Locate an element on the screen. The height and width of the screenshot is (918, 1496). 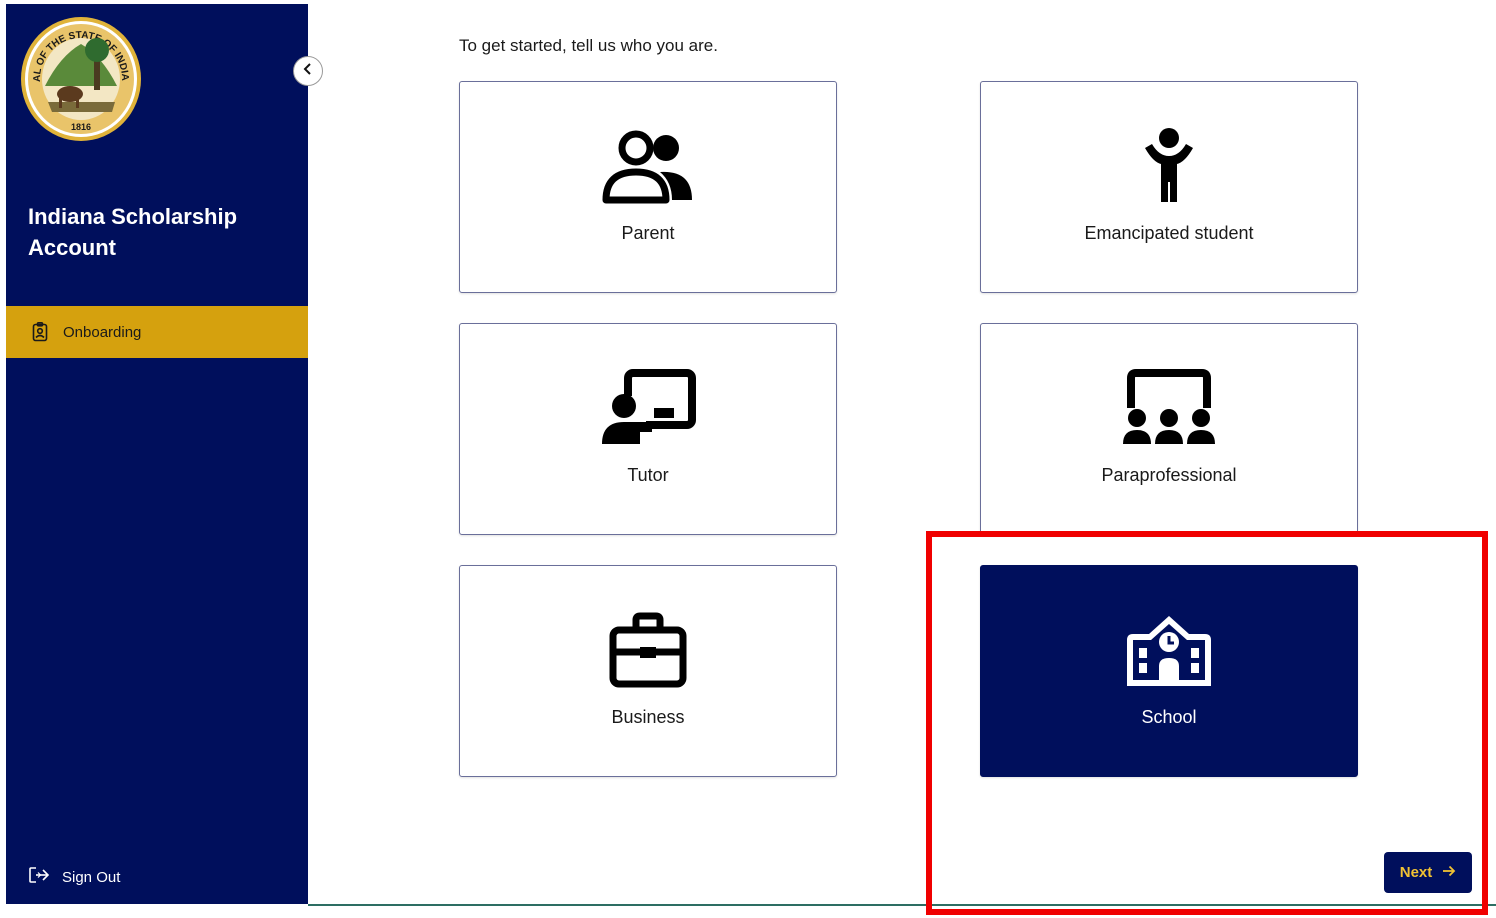
school-icon is located at coordinates (1169, 650).